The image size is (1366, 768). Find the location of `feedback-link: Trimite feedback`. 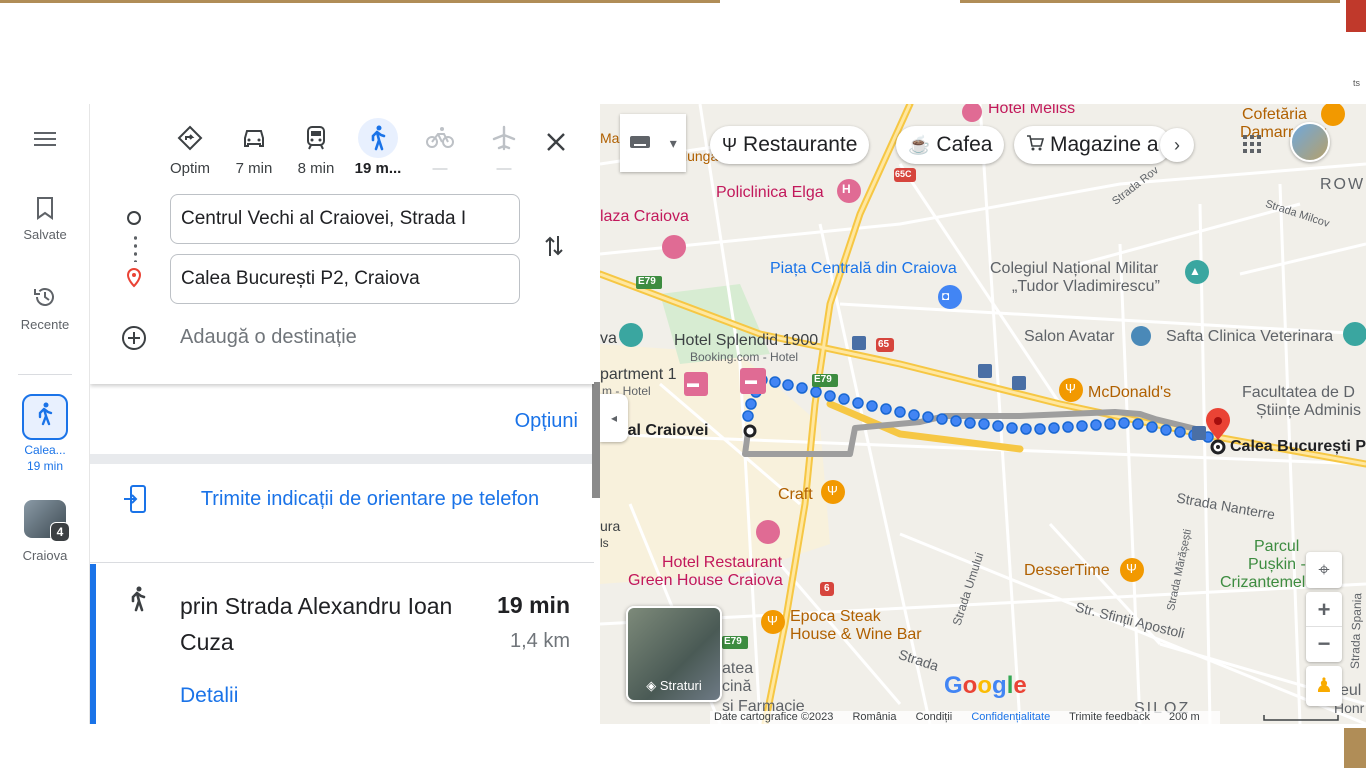

feedback-link: Trimite feedback is located at coordinates (1109, 717).